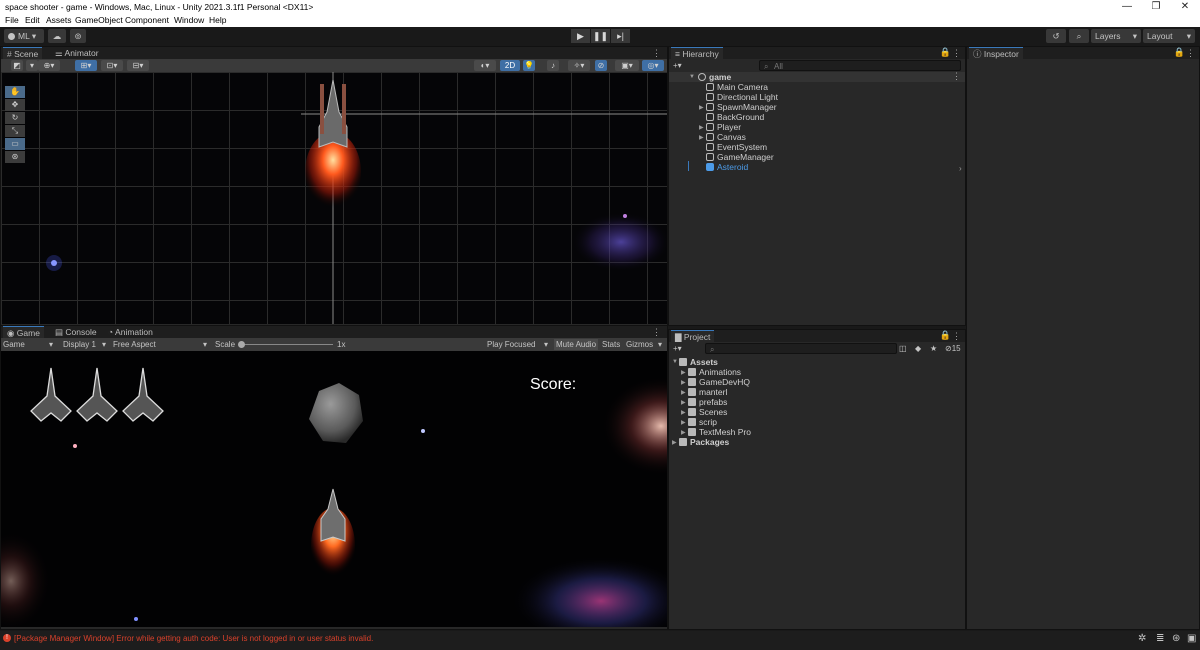 The height and width of the screenshot is (650, 1200). I want to click on aspect-dropdown: Free Aspect, so click(134, 344).